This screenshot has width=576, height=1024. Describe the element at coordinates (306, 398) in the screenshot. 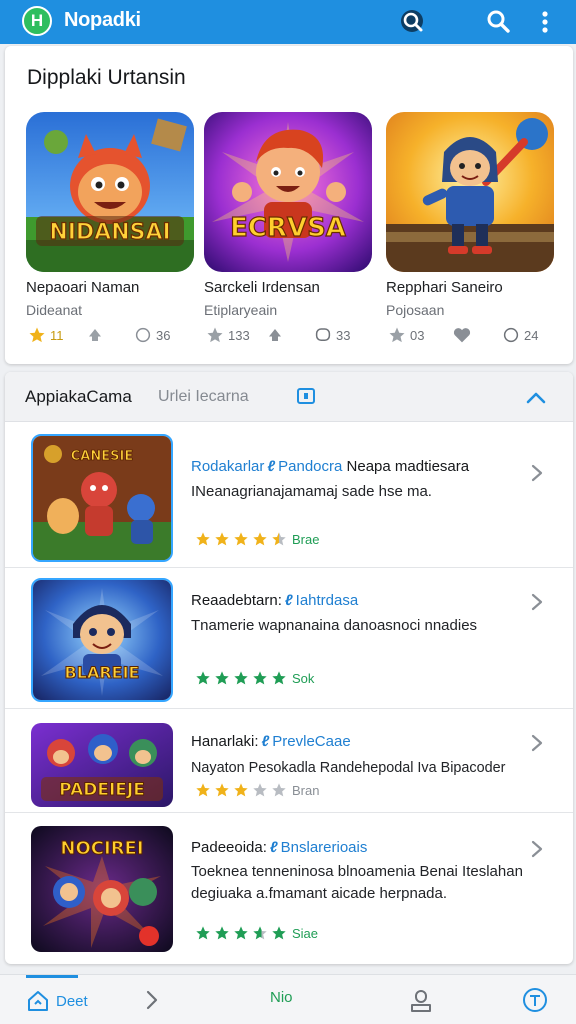

I see `grid-view-icon` at that location.